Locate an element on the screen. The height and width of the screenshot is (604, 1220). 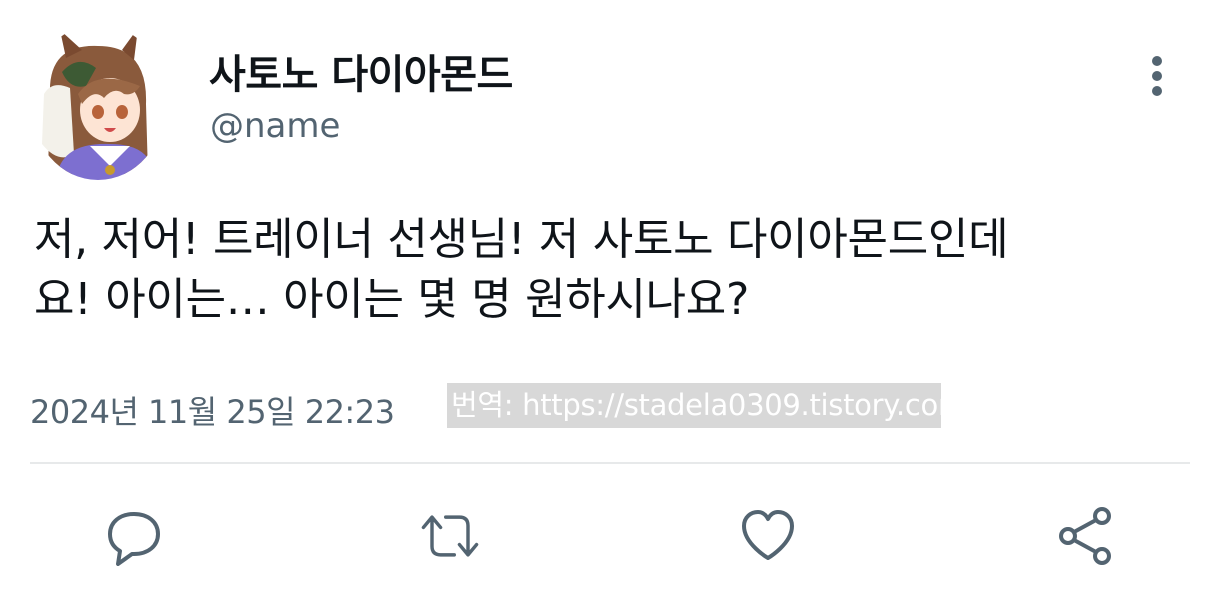
retweet-button is located at coordinates (450, 536).